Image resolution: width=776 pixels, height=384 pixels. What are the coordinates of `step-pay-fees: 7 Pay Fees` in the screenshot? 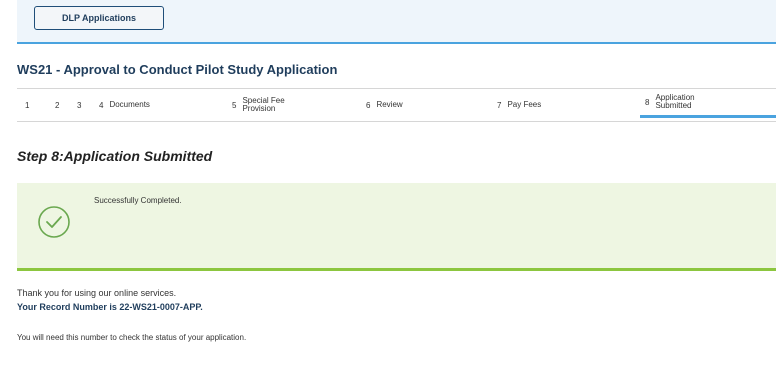 It's located at (519, 105).